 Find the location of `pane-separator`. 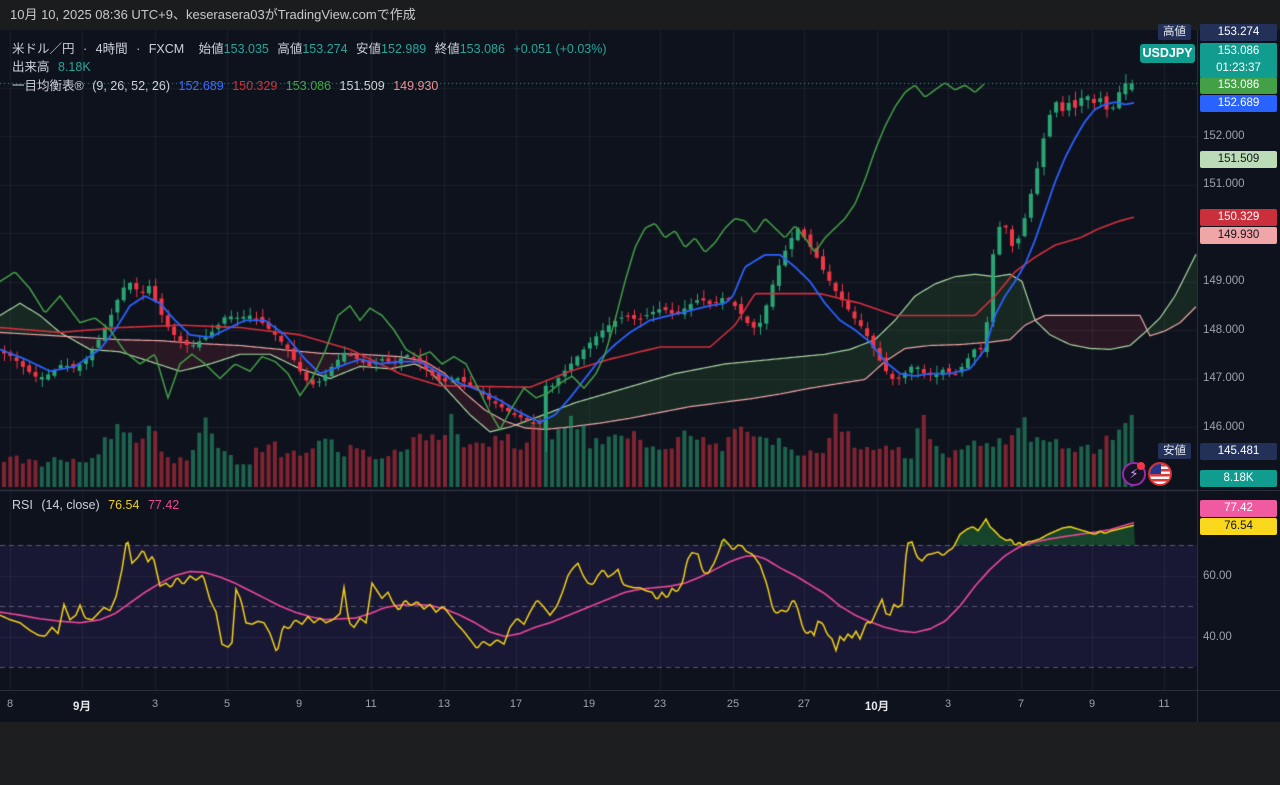

pane-separator is located at coordinates (640, 490).